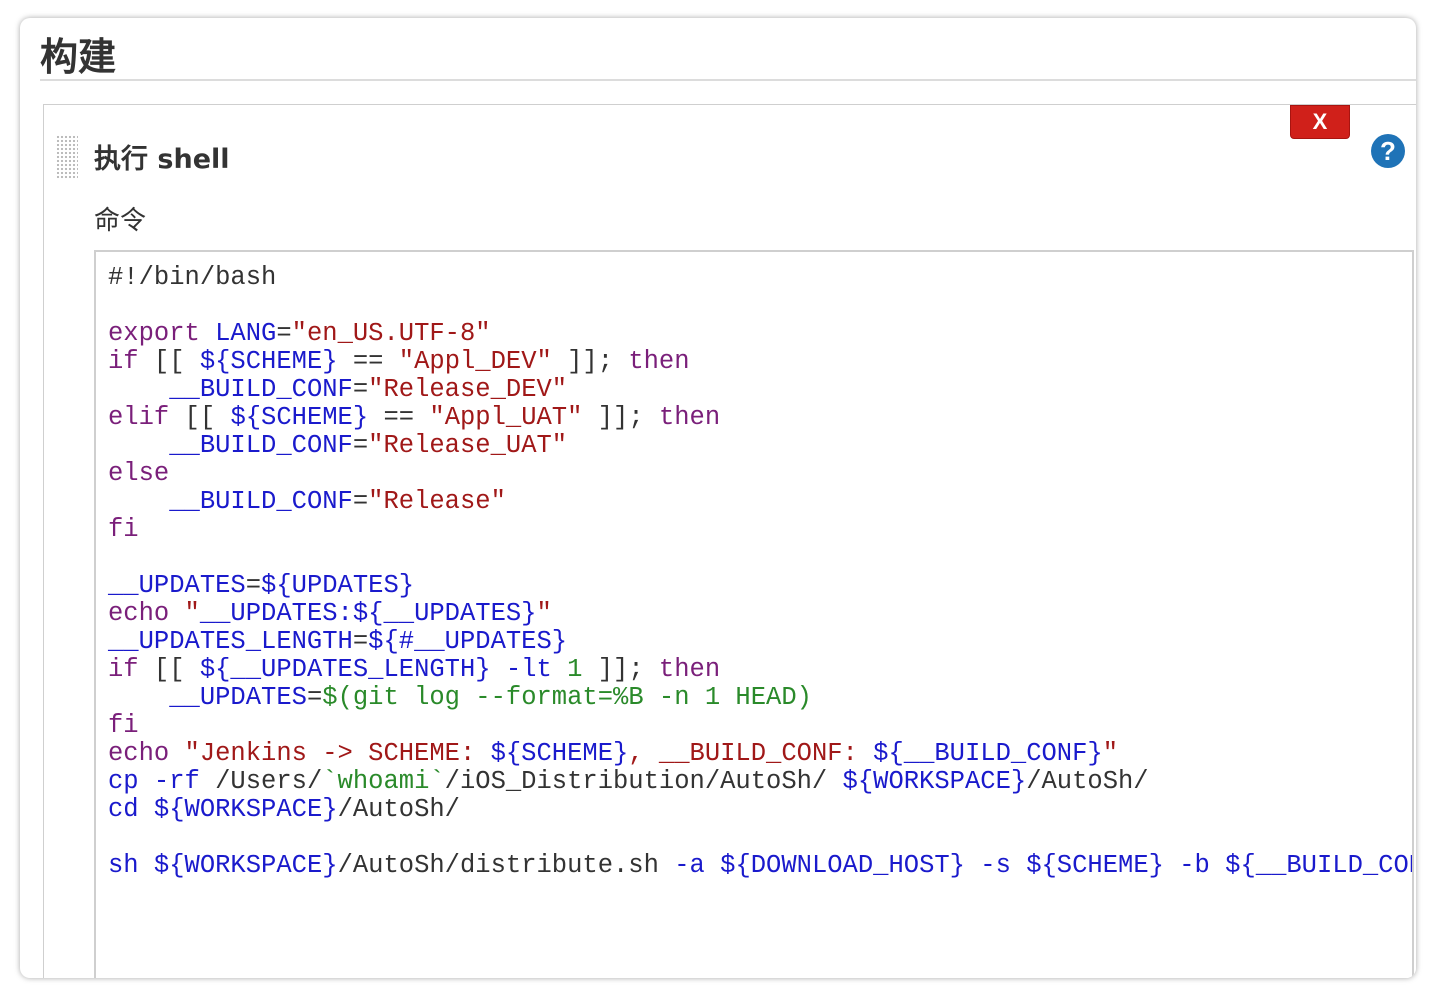  Describe the element at coordinates (575, 669) in the screenshot. I see `code-token: 1` at that location.